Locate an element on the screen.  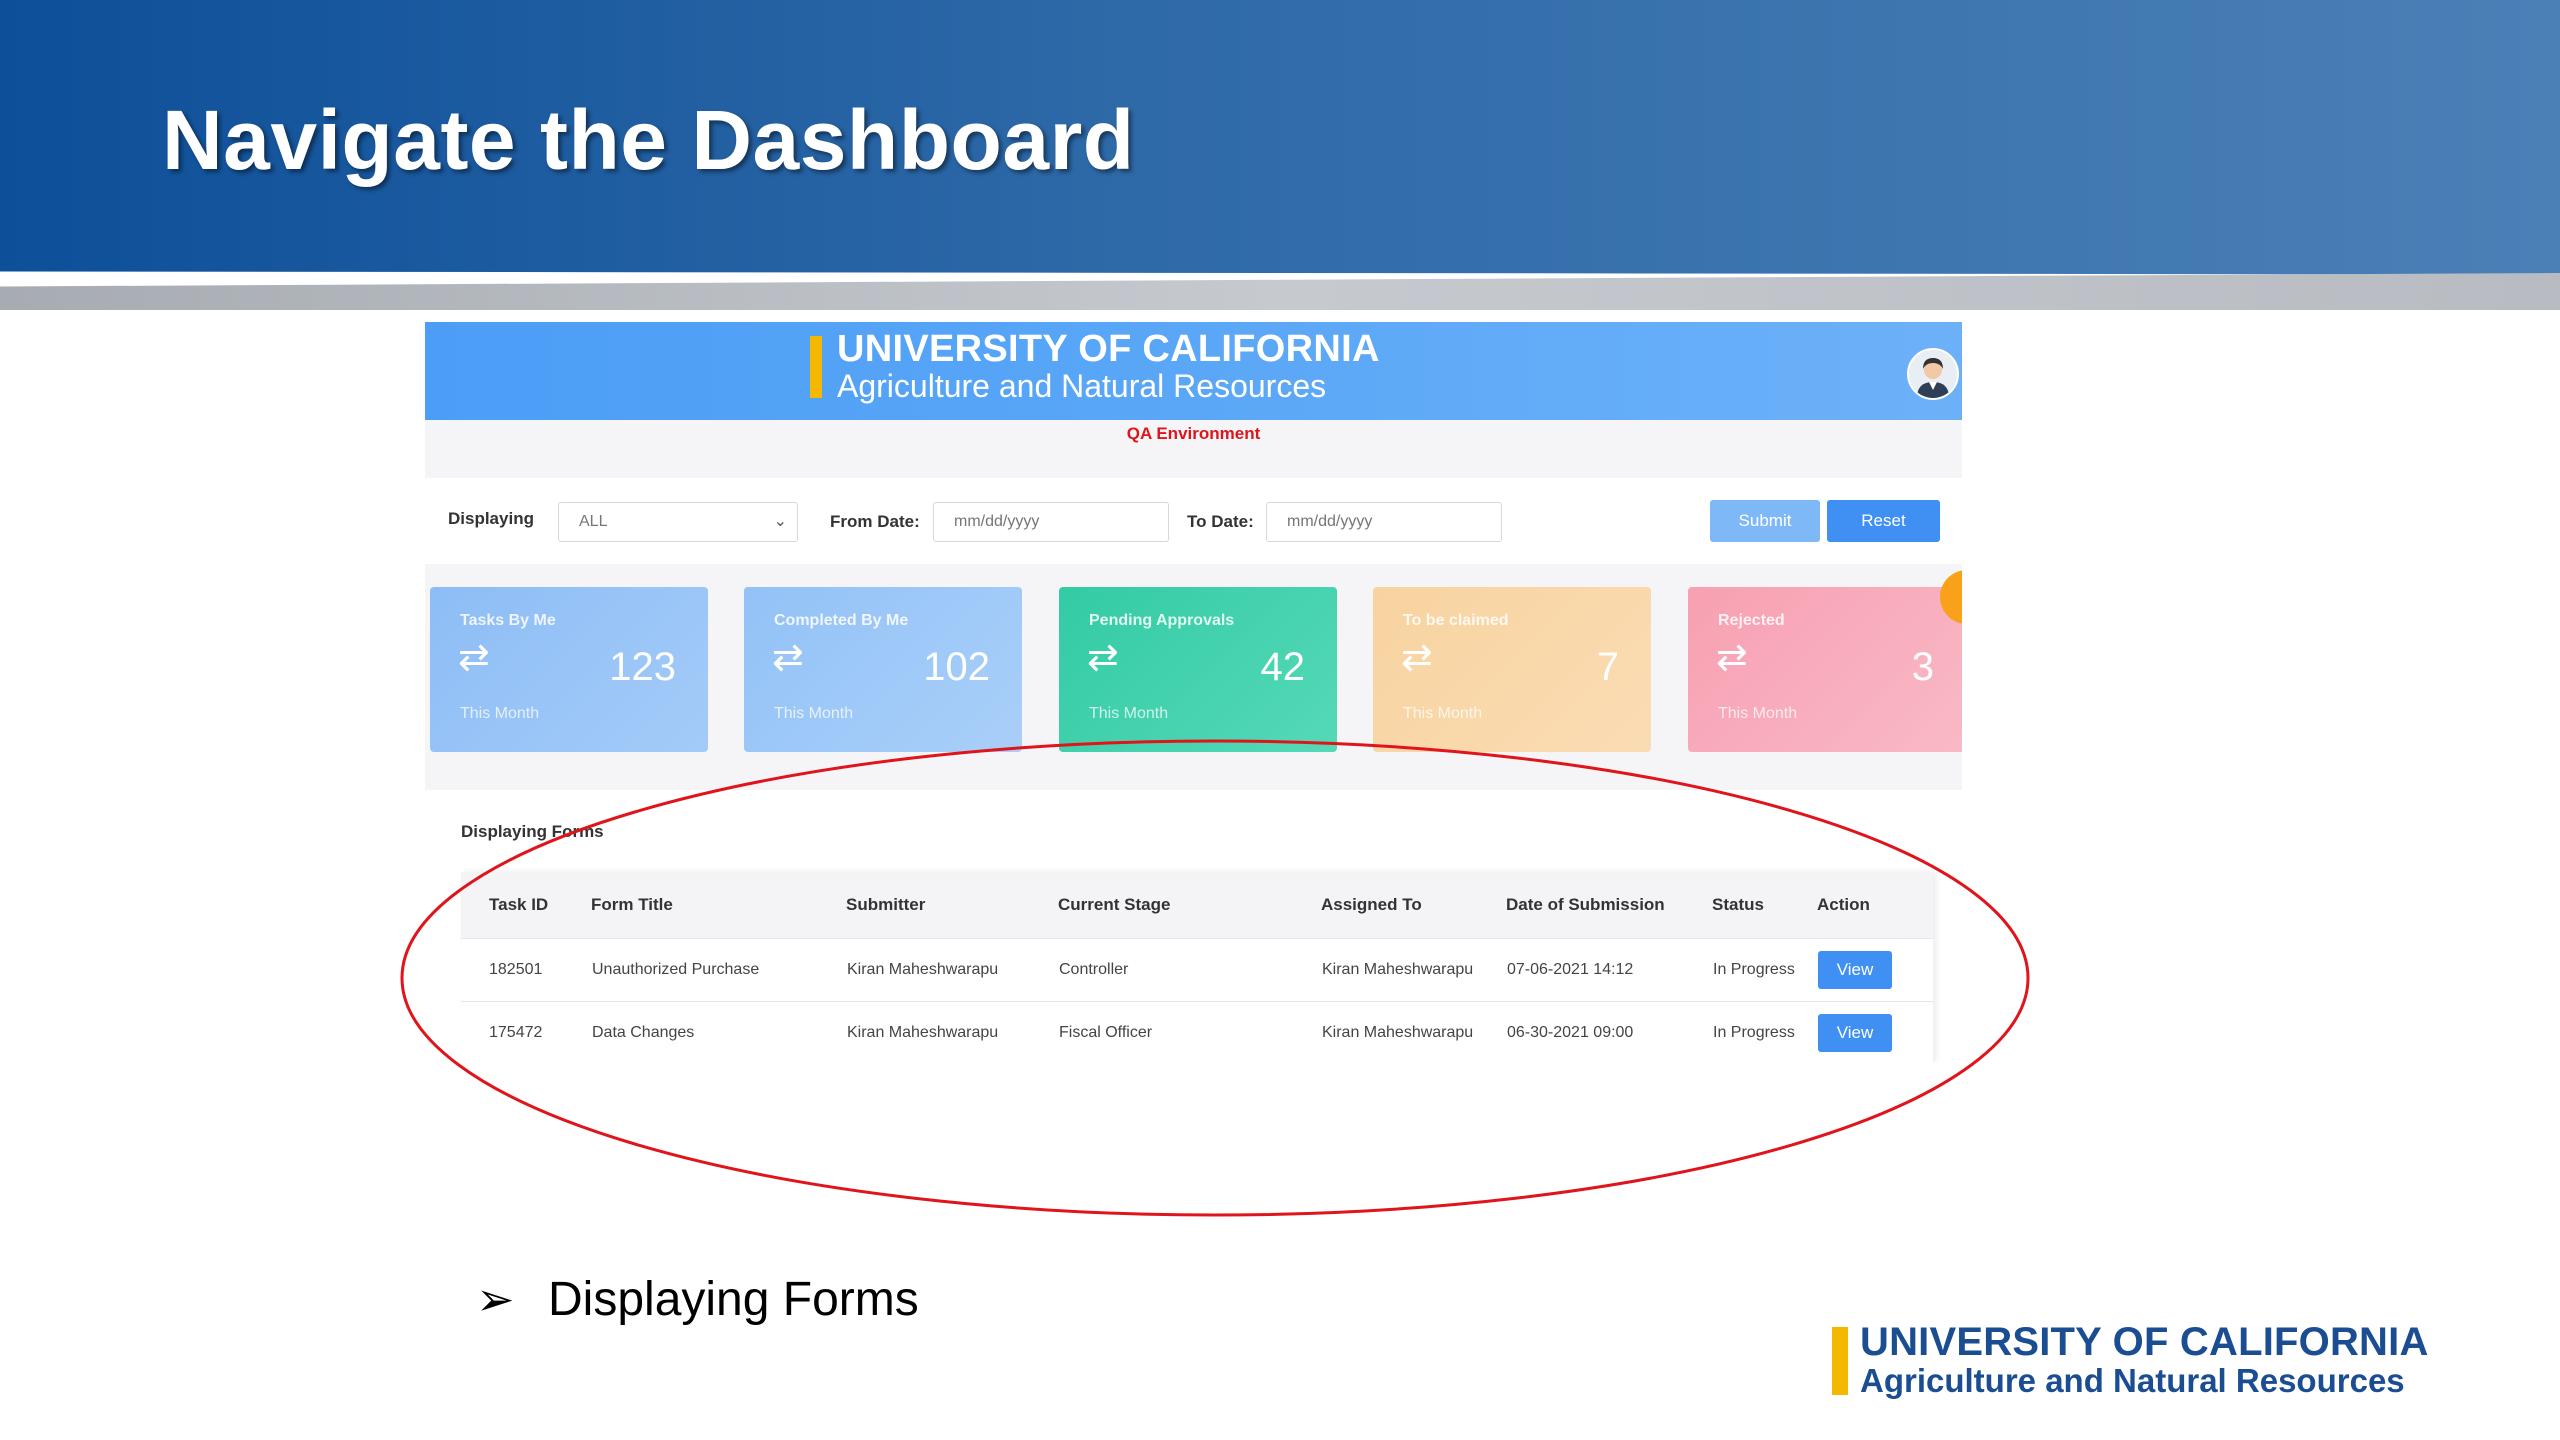
logo-bar is located at coordinates (1840, 1361).